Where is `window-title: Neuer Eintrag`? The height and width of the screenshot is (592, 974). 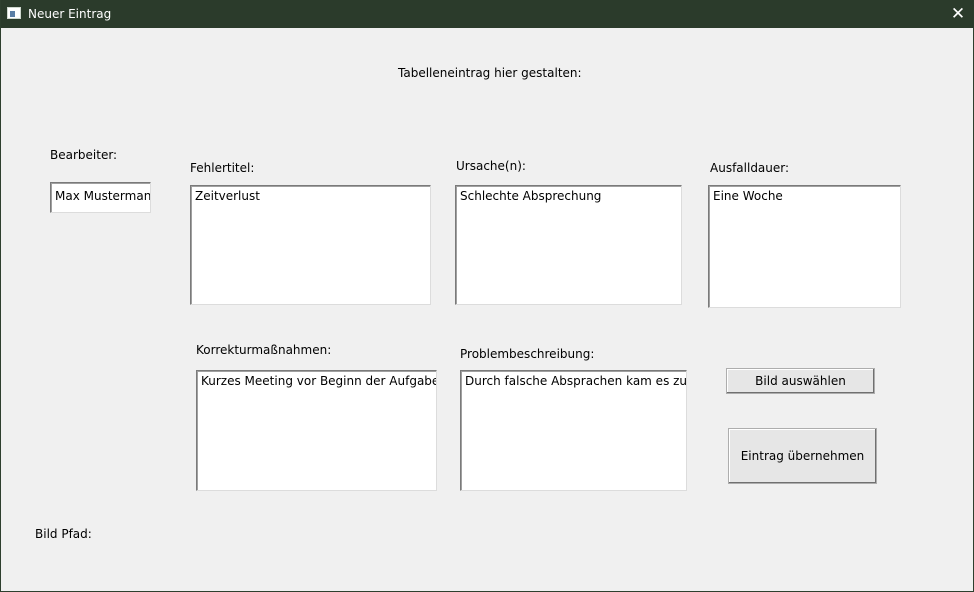 window-title: Neuer Eintrag is located at coordinates (70, 14).